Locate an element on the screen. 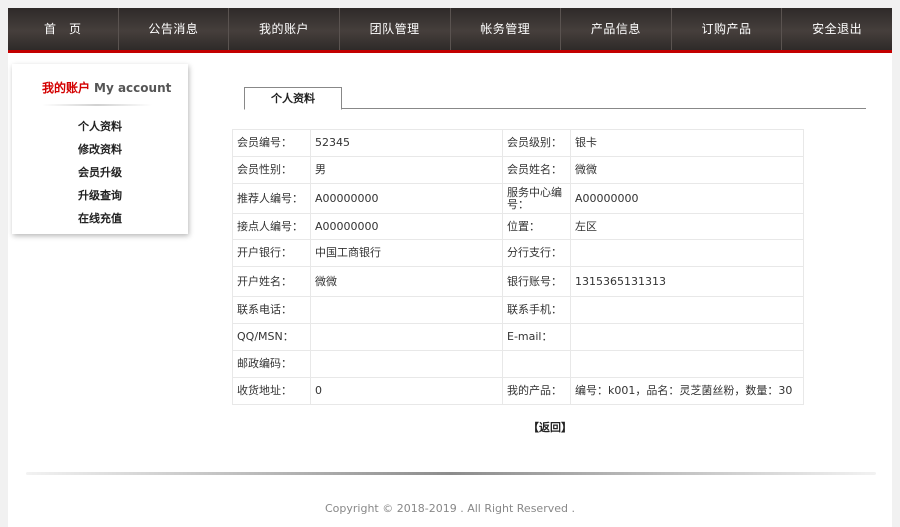 This screenshot has height=527, width=900. table-row: 开户姓名： 微微 银行账号： 1315365131313 is located at coordinates (518, 281).